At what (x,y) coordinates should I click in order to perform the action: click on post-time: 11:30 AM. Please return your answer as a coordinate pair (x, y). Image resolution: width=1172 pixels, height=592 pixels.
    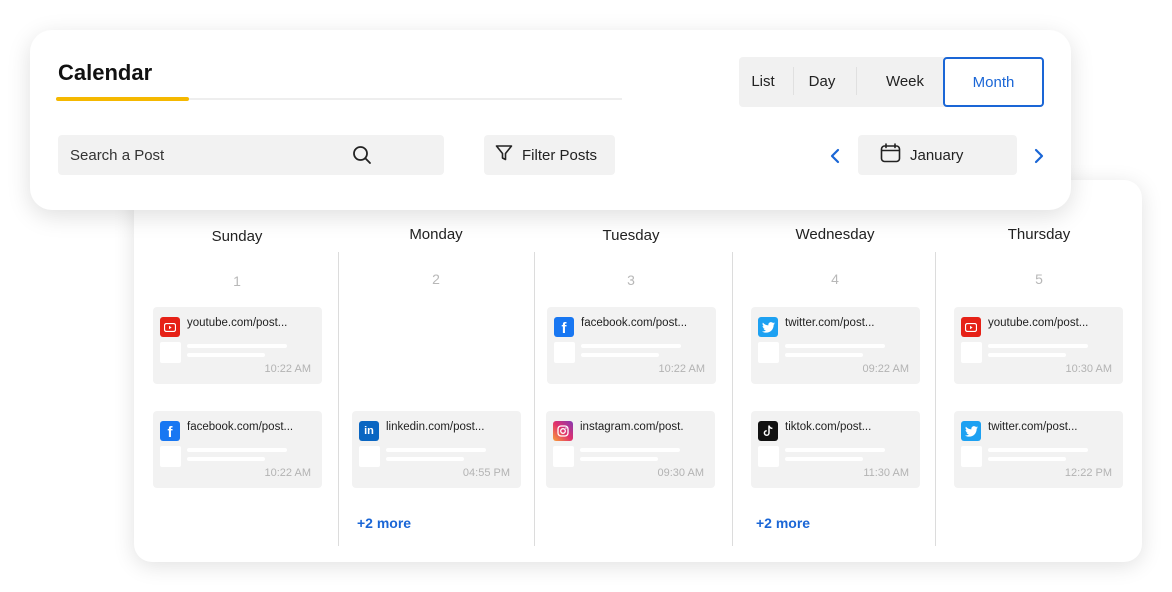
    Looking at the image, I should click on (886, 473).